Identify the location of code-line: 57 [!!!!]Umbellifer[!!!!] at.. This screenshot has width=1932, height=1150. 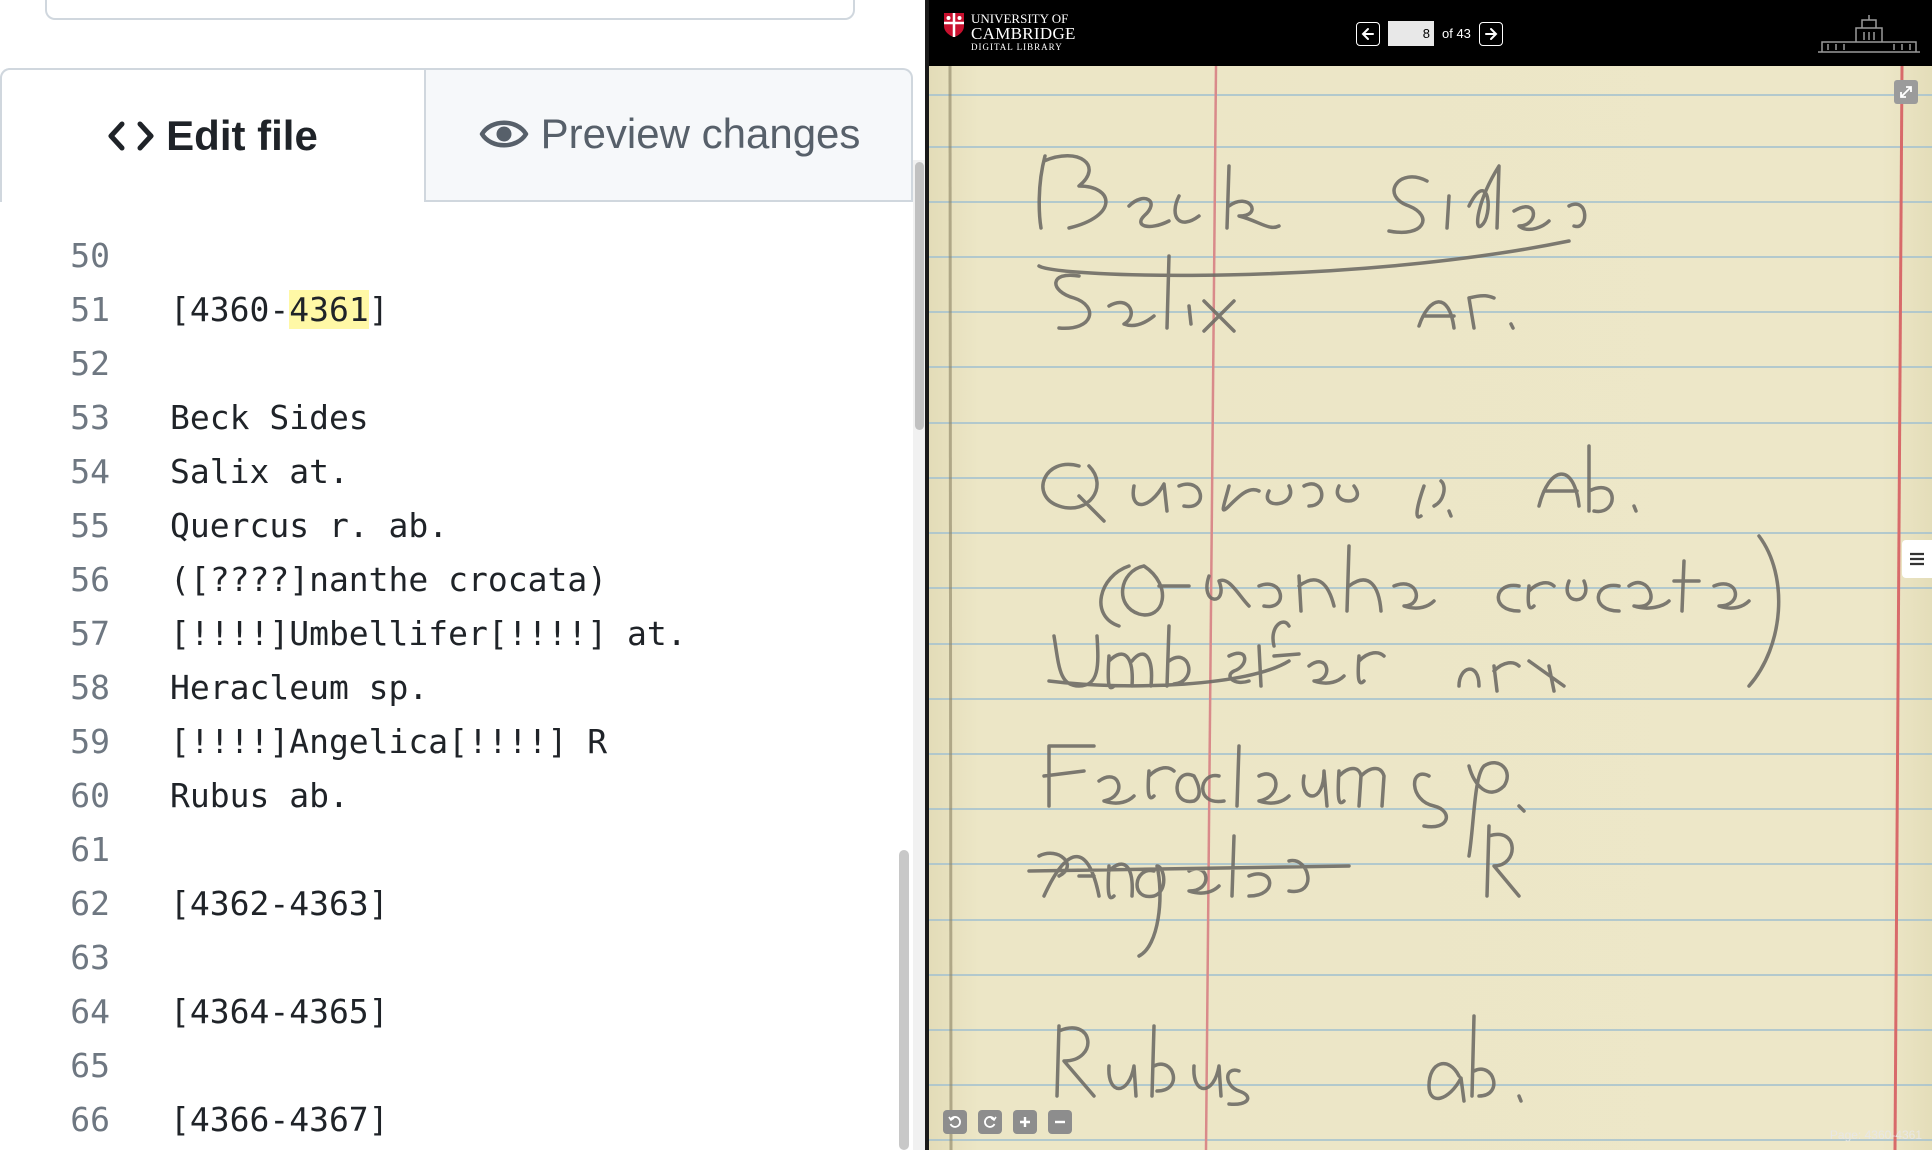
(447, 634).